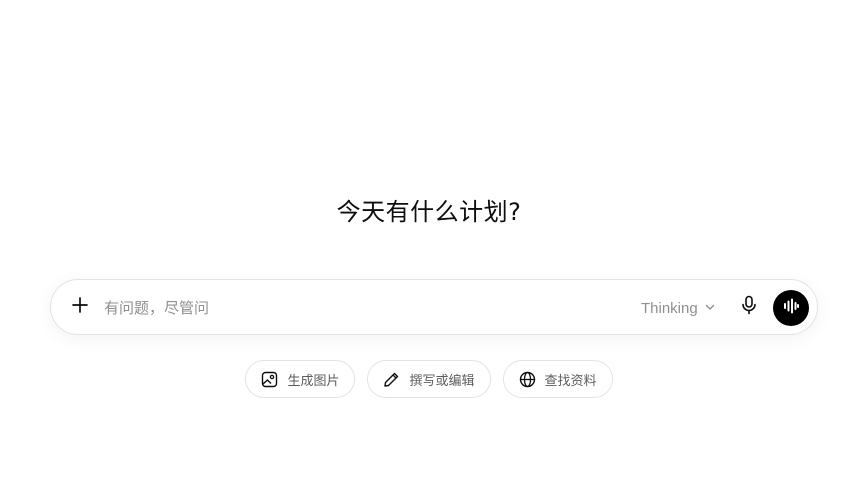  I want to click on prompt-input, so click(364, 308).